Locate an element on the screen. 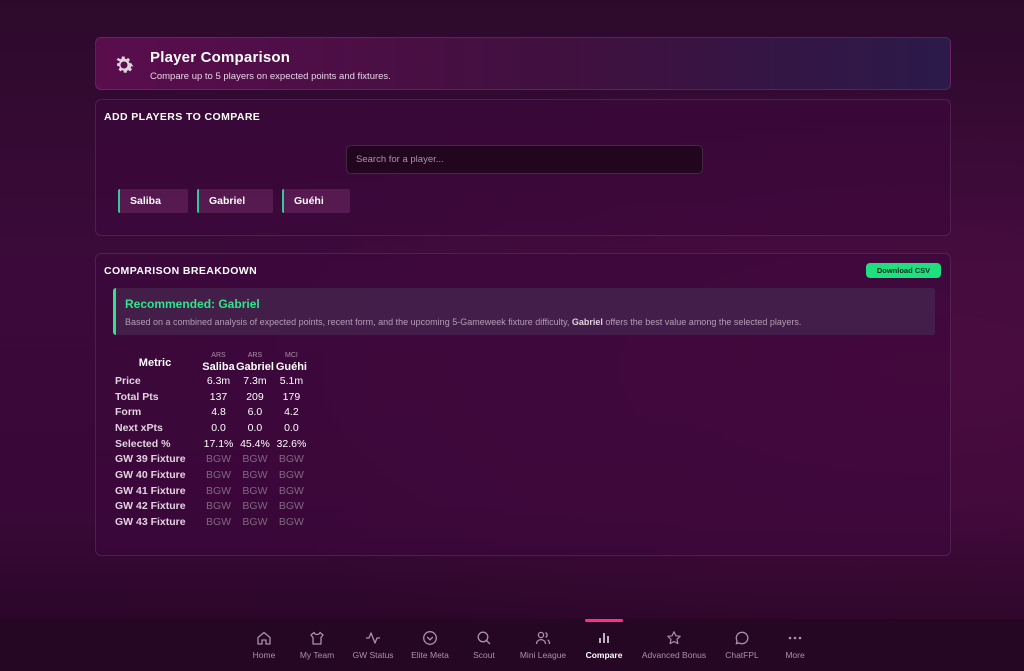  table-cell: 4.2 is located at coordinates (291, 412).